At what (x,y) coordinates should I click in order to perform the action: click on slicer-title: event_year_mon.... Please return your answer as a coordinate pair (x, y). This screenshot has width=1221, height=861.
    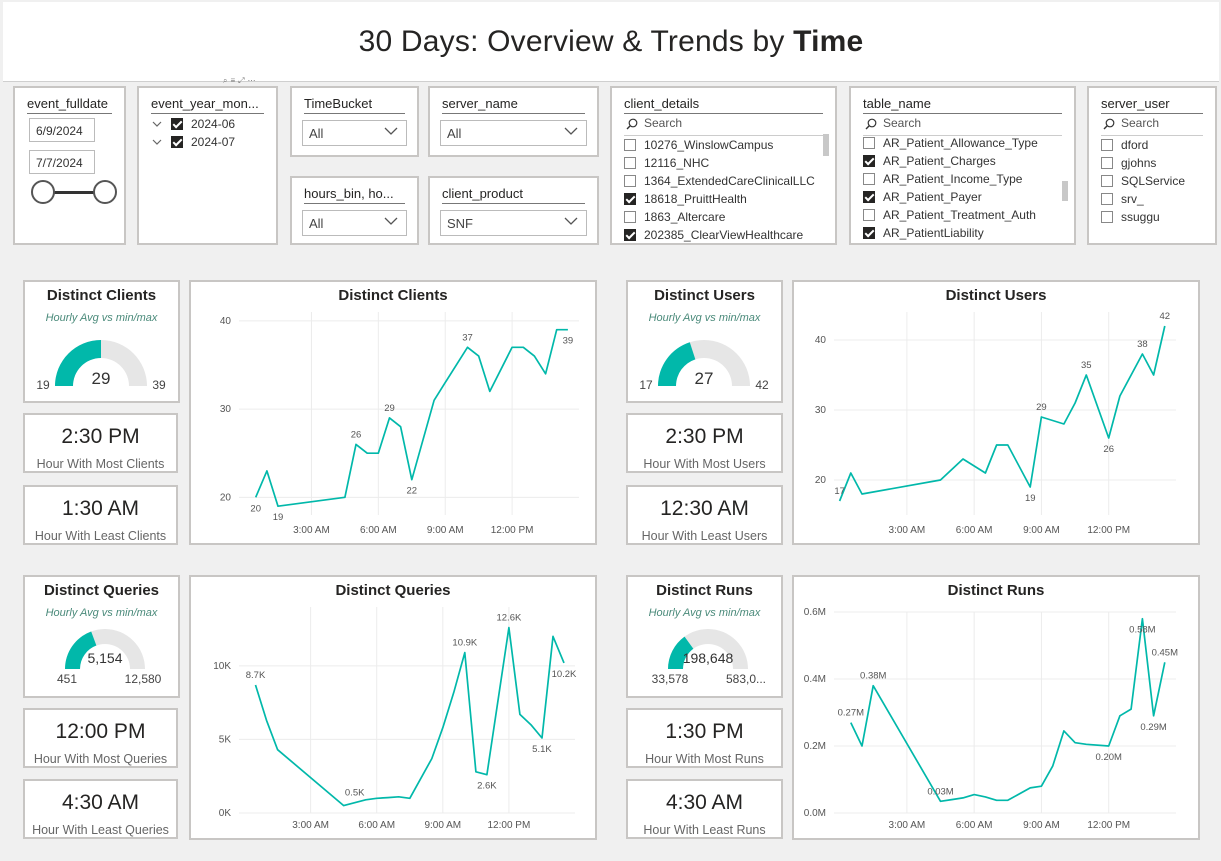
    Looking at the image, I should click on (207, 105).